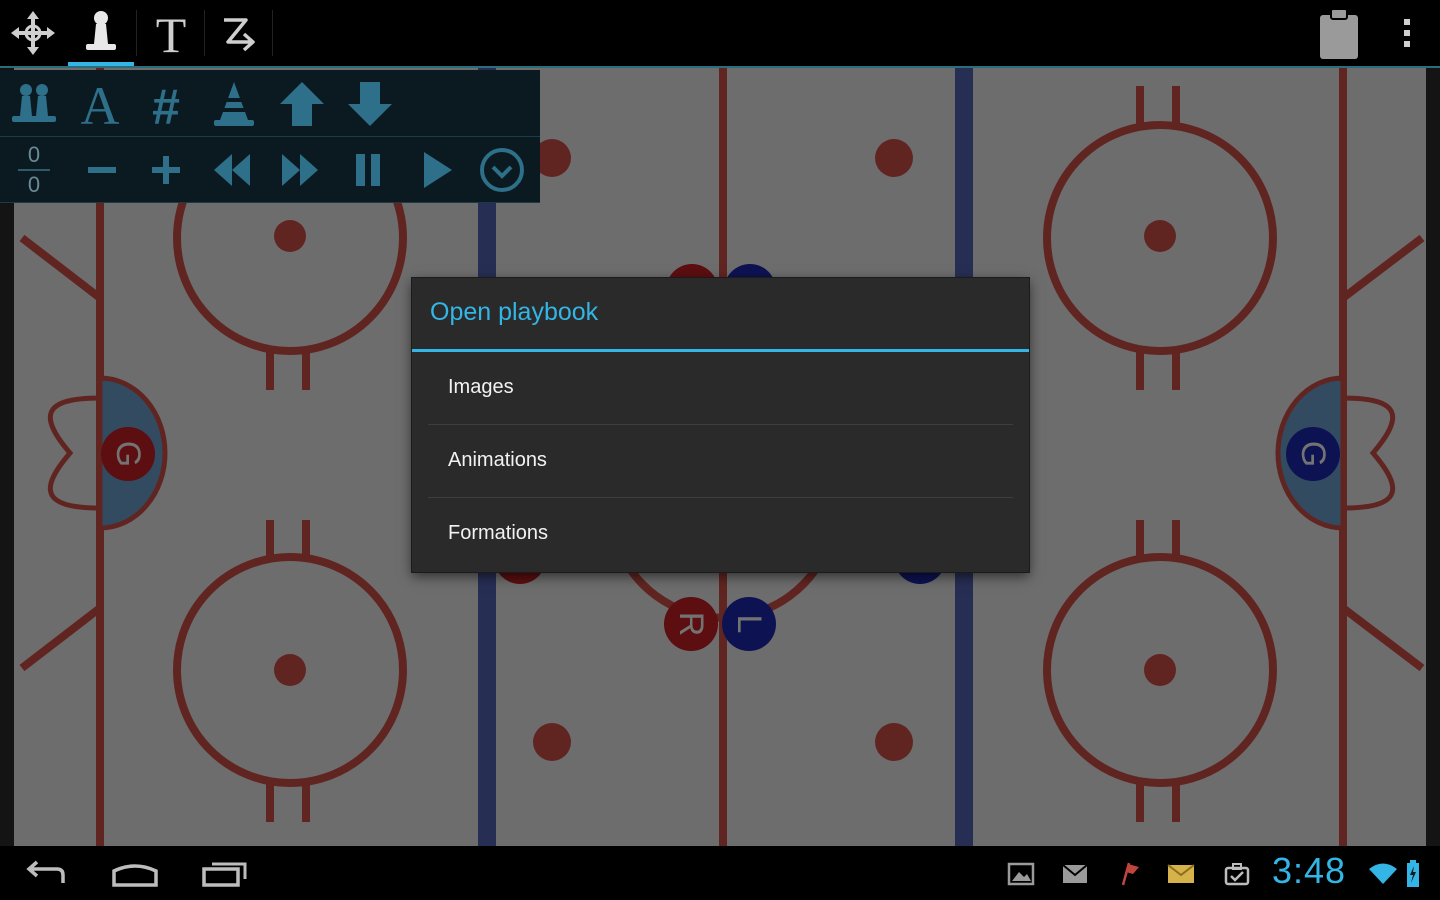  I want to click on wifi-icon, so click(1383, 873).